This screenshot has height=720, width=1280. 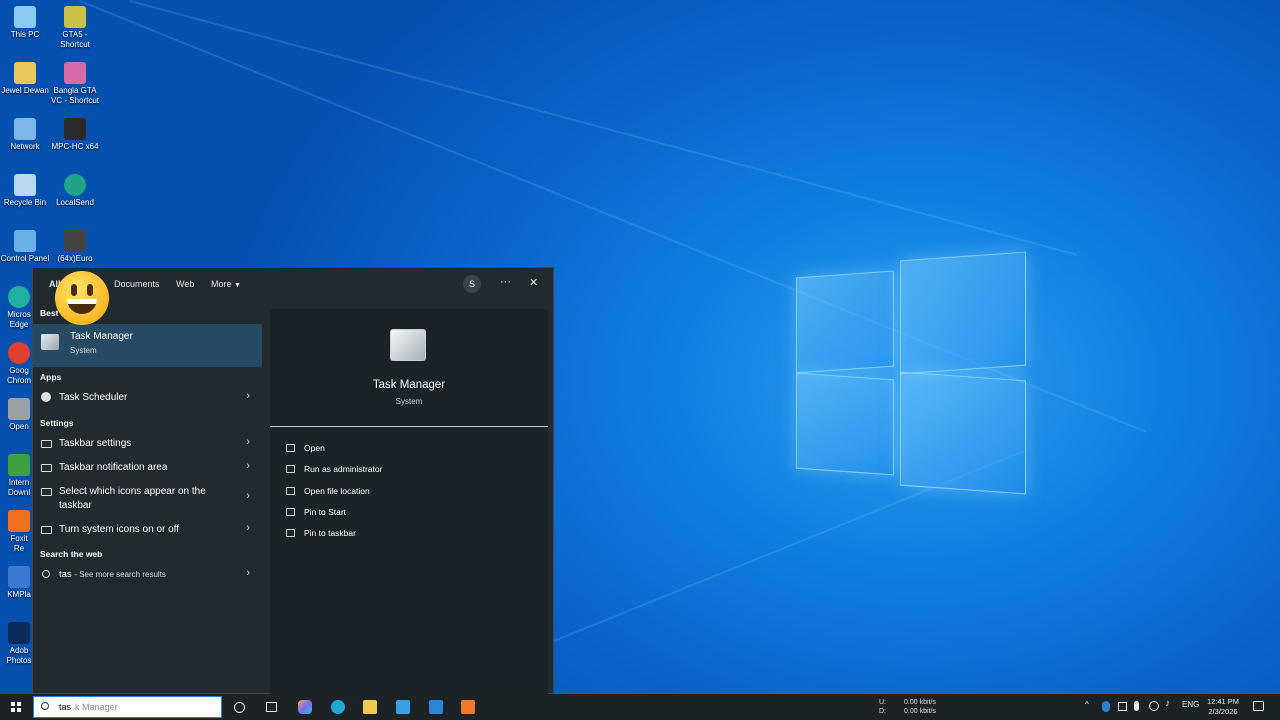 What do you see at coordinates (1106, 706) in the screenshot?
I see `bluetooth-icon` at bounding box center [1106, 706].